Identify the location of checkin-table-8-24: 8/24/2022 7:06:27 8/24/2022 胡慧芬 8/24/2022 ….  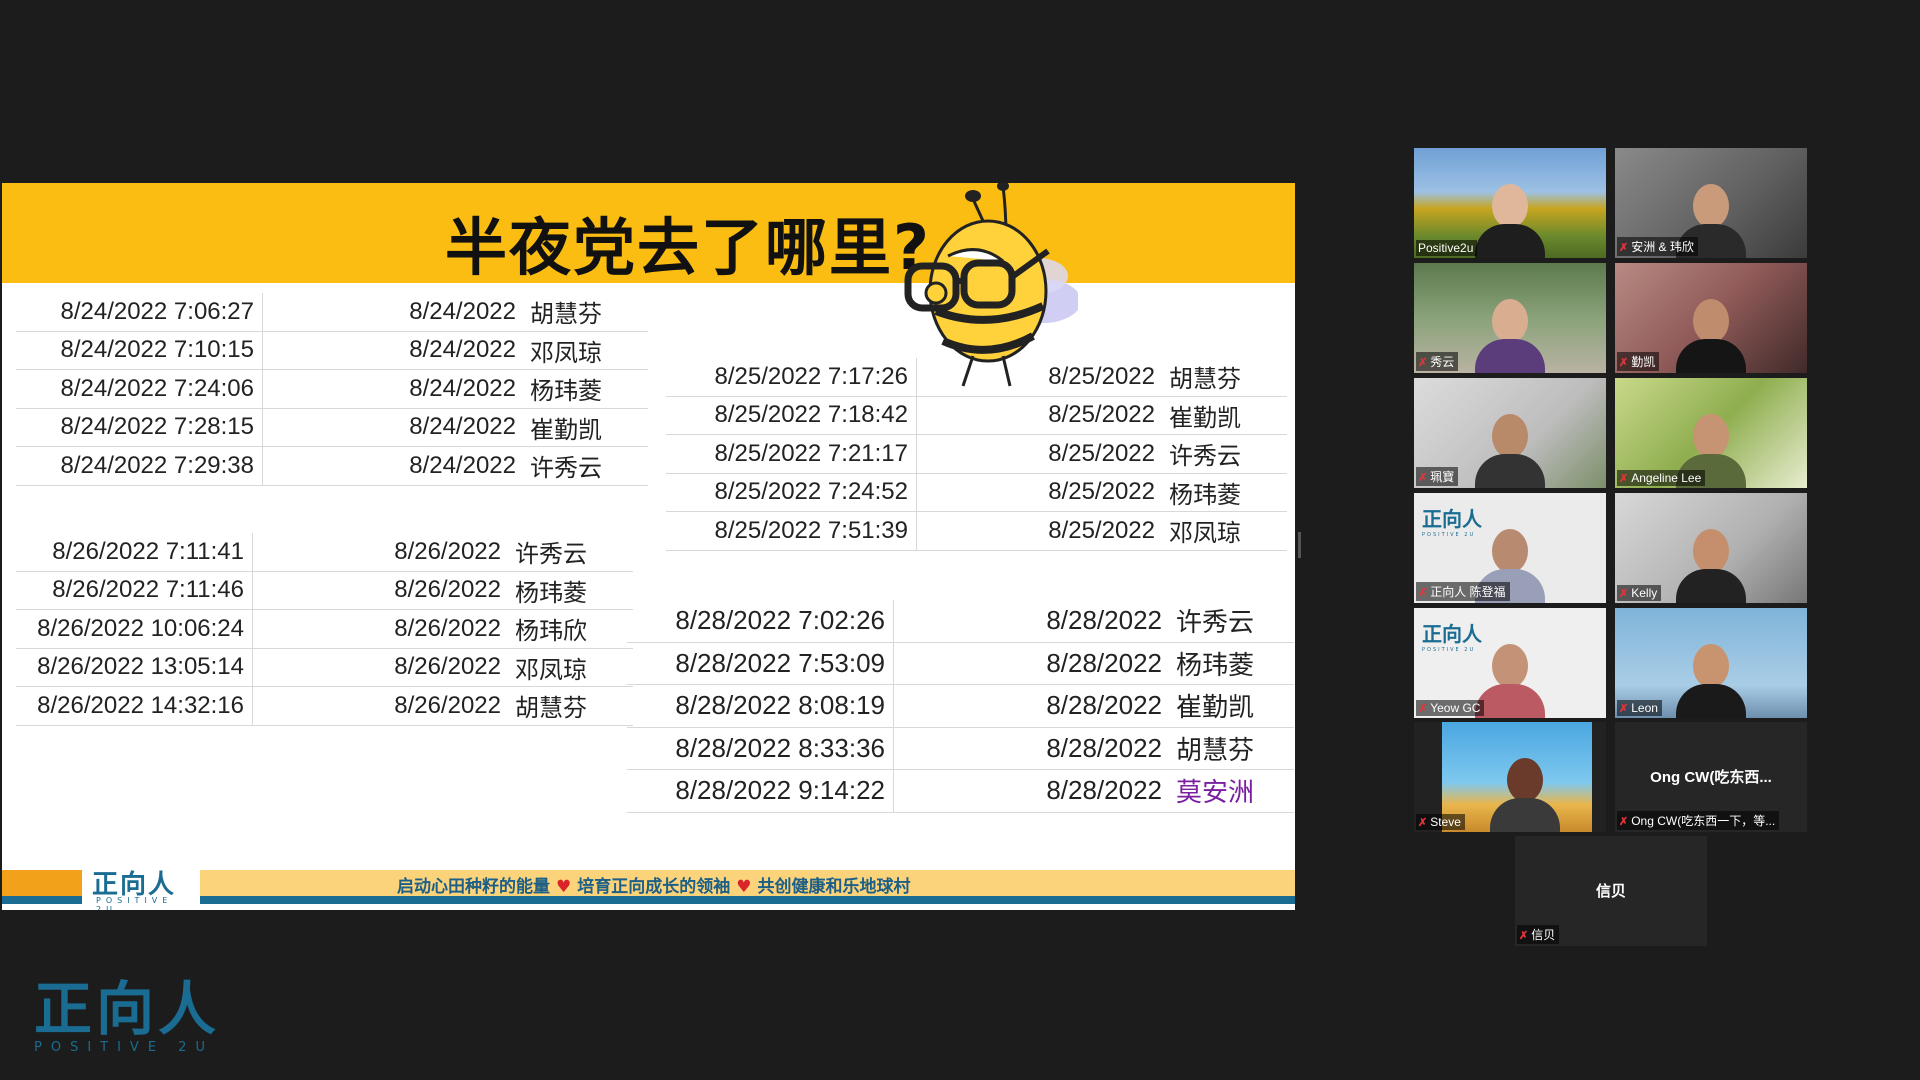
(332, 389).